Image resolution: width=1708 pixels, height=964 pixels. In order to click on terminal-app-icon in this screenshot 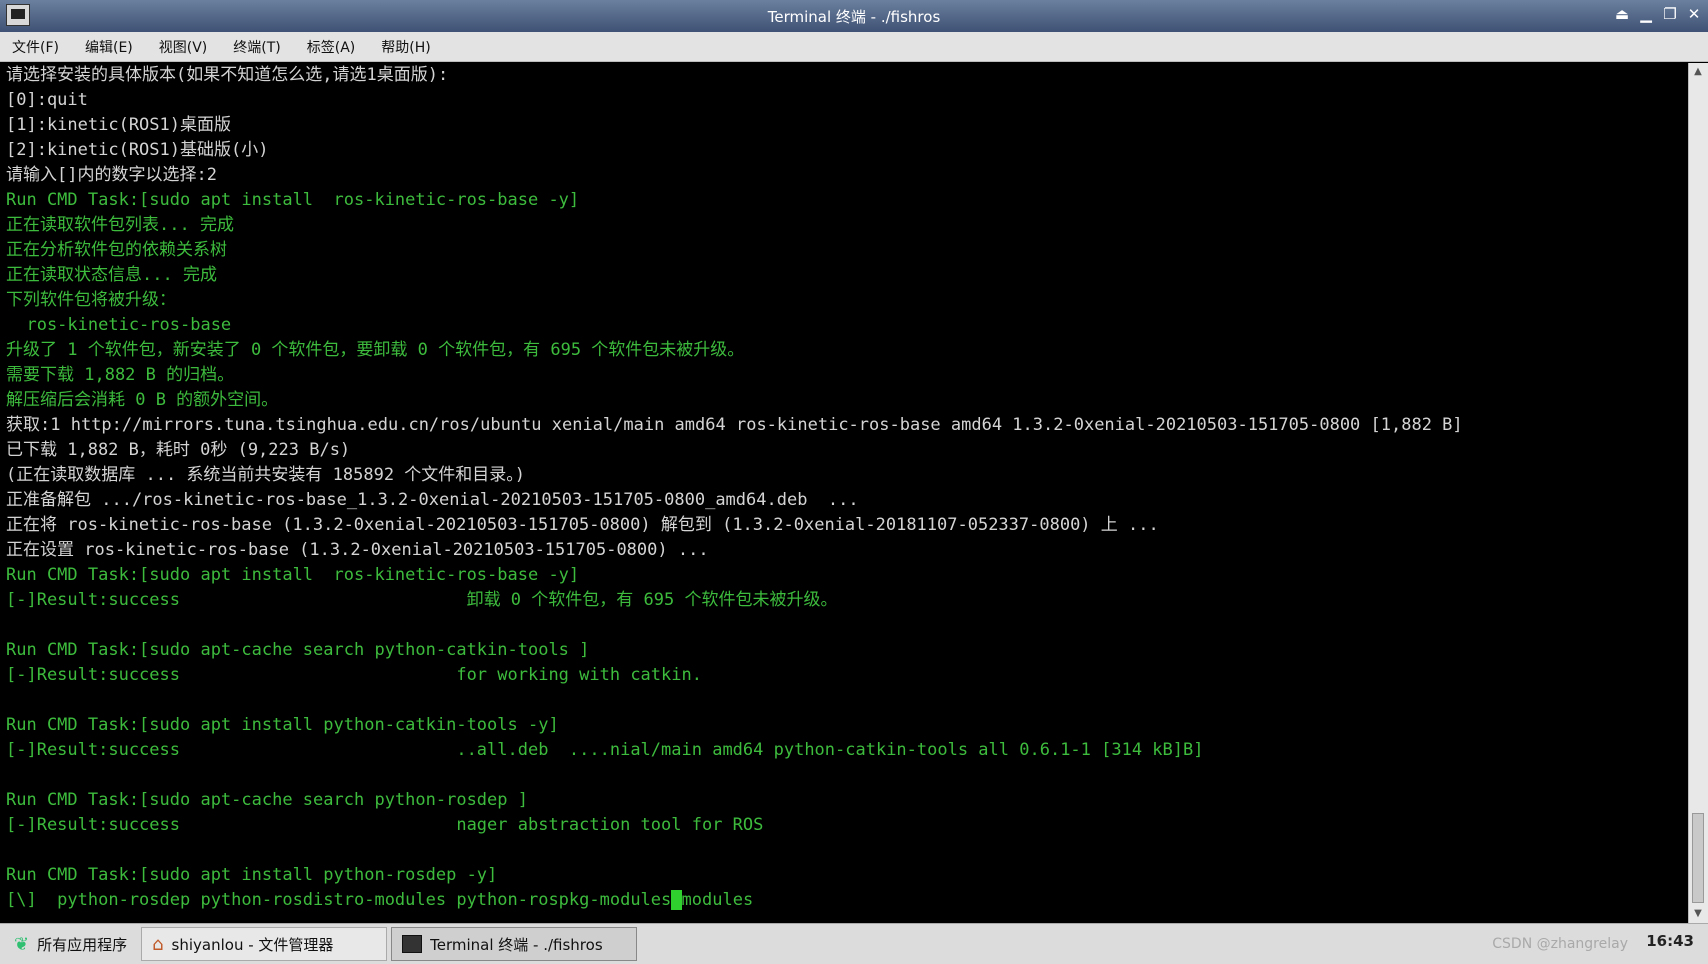, I will do `click(18, 15)`.